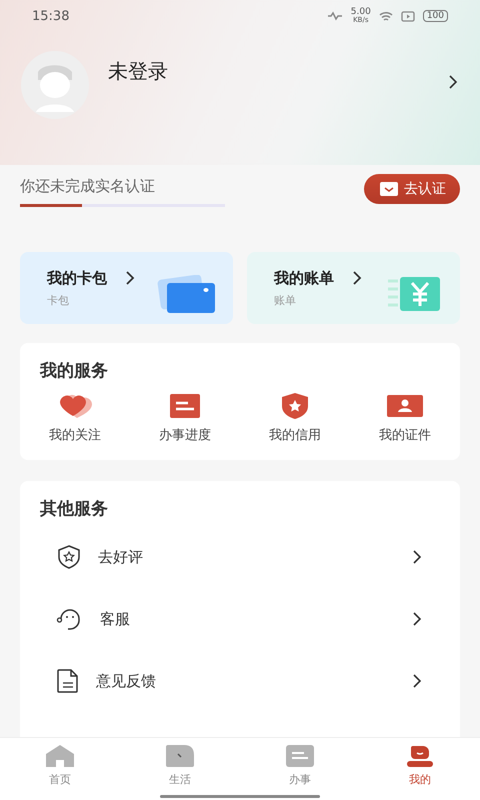  I want to click on service-label: 我的证件, so click(405, 435).